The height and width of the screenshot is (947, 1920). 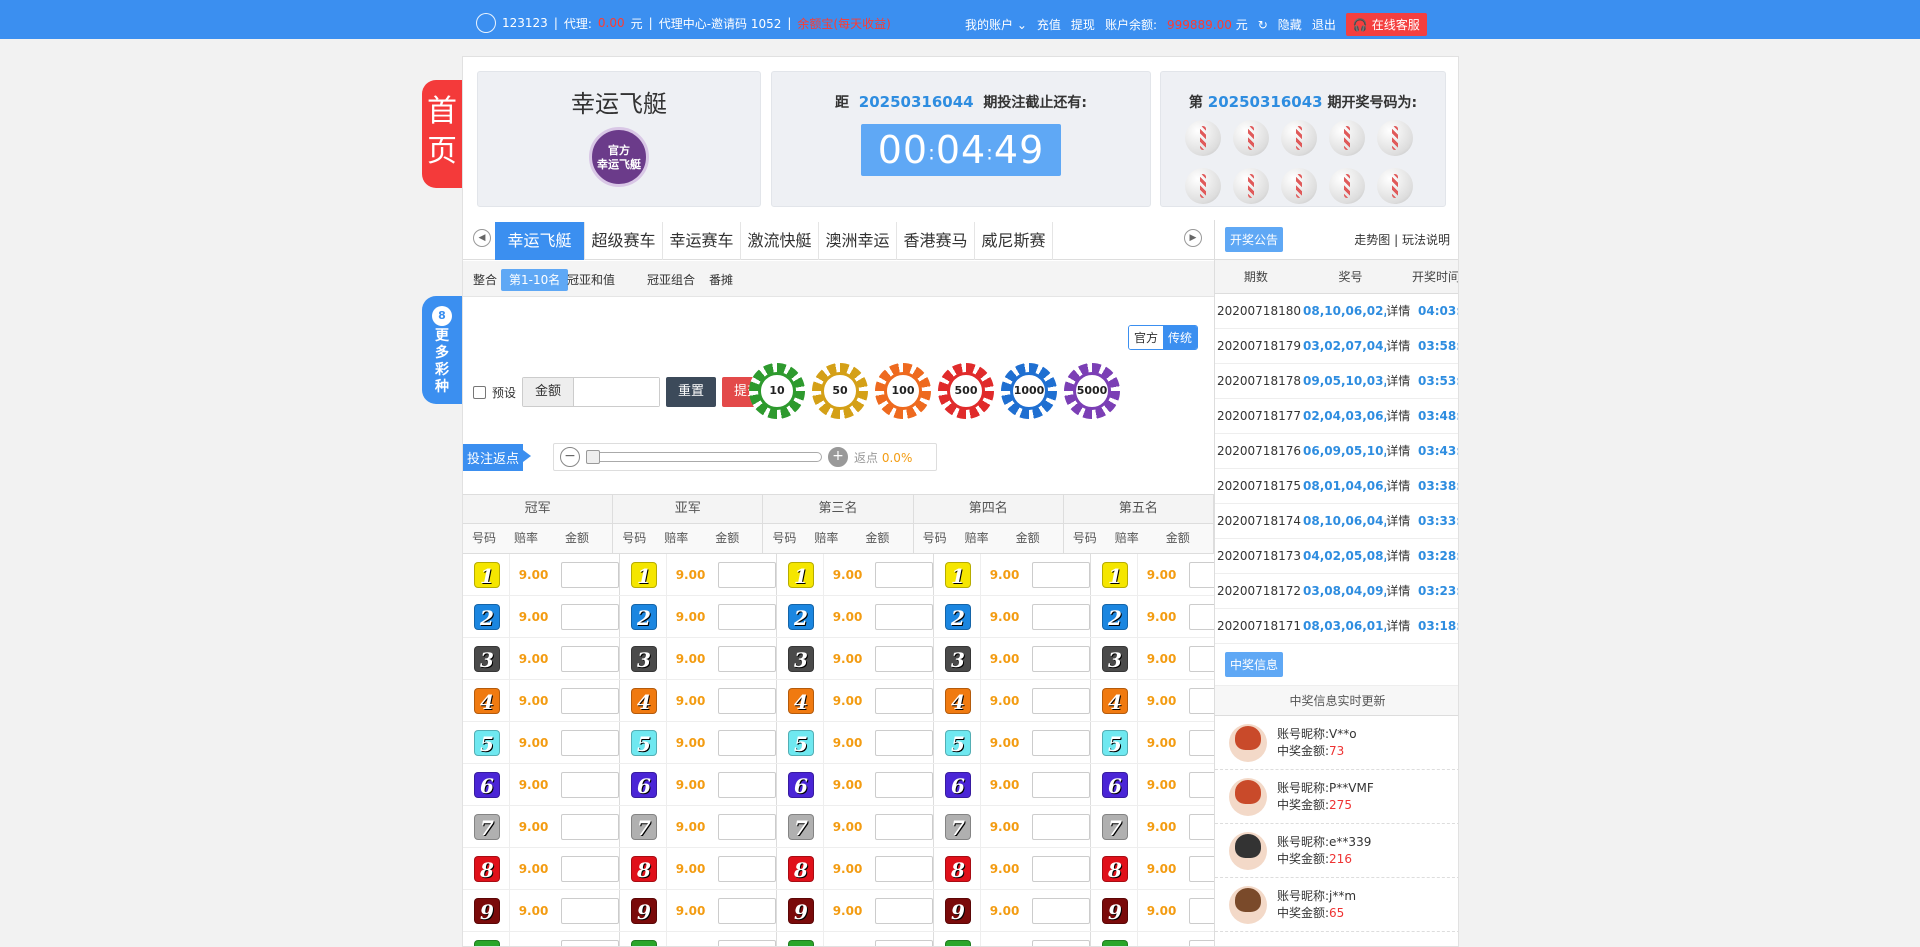 I want to click on tab-game-2: 幸运赛车, so click(x=702, y=241).